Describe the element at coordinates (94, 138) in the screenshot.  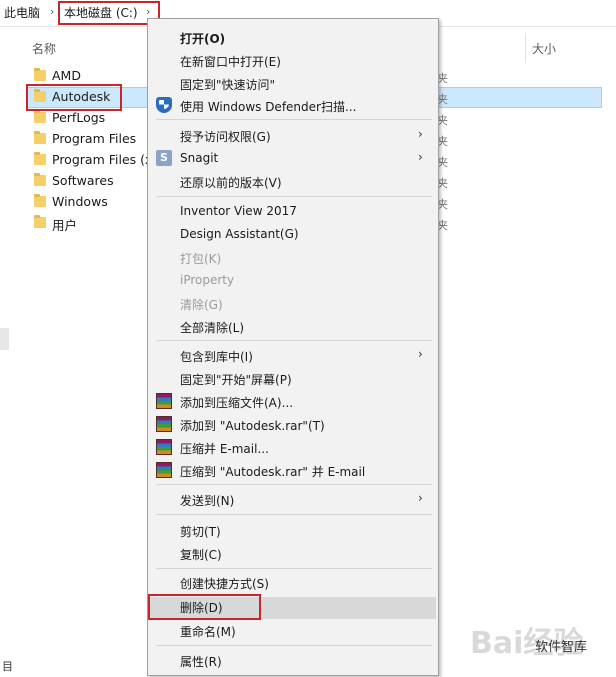
I see `file-name: Program Files` at that location.